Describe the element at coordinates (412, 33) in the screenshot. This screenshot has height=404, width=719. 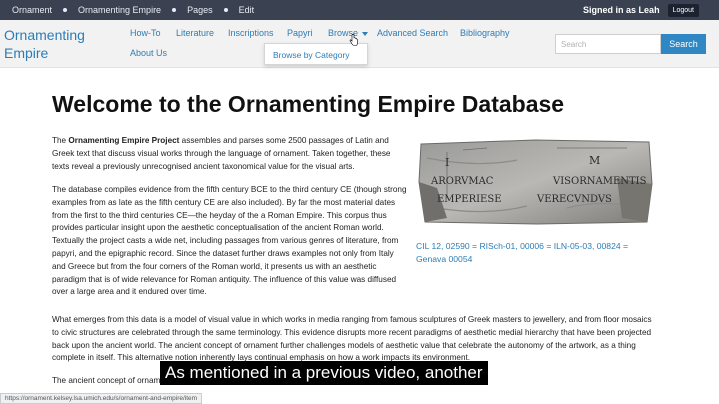
I see `nav-advanced-search: Advanced Search` at that location.